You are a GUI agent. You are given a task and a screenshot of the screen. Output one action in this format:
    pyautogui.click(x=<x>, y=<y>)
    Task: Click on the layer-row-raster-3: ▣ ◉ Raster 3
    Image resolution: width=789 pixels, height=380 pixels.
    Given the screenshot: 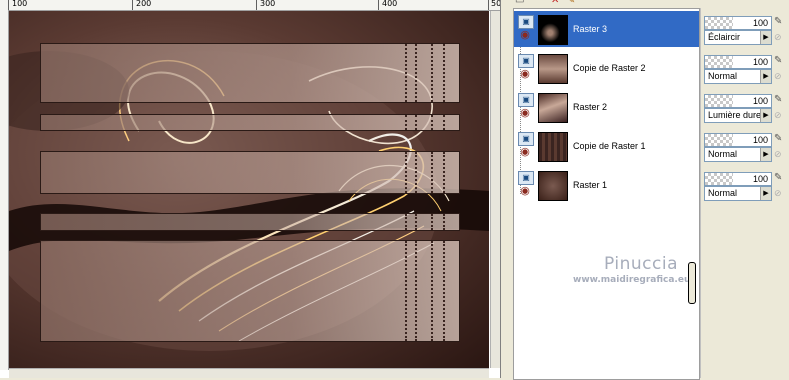 What is the action you would take?
    pyautogui.click(x=606, y=29)
    